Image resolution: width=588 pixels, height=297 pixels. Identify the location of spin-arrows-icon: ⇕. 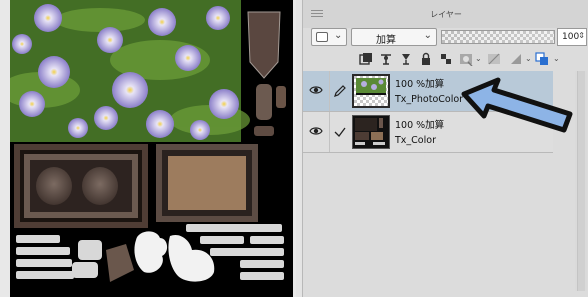
(581, 35).